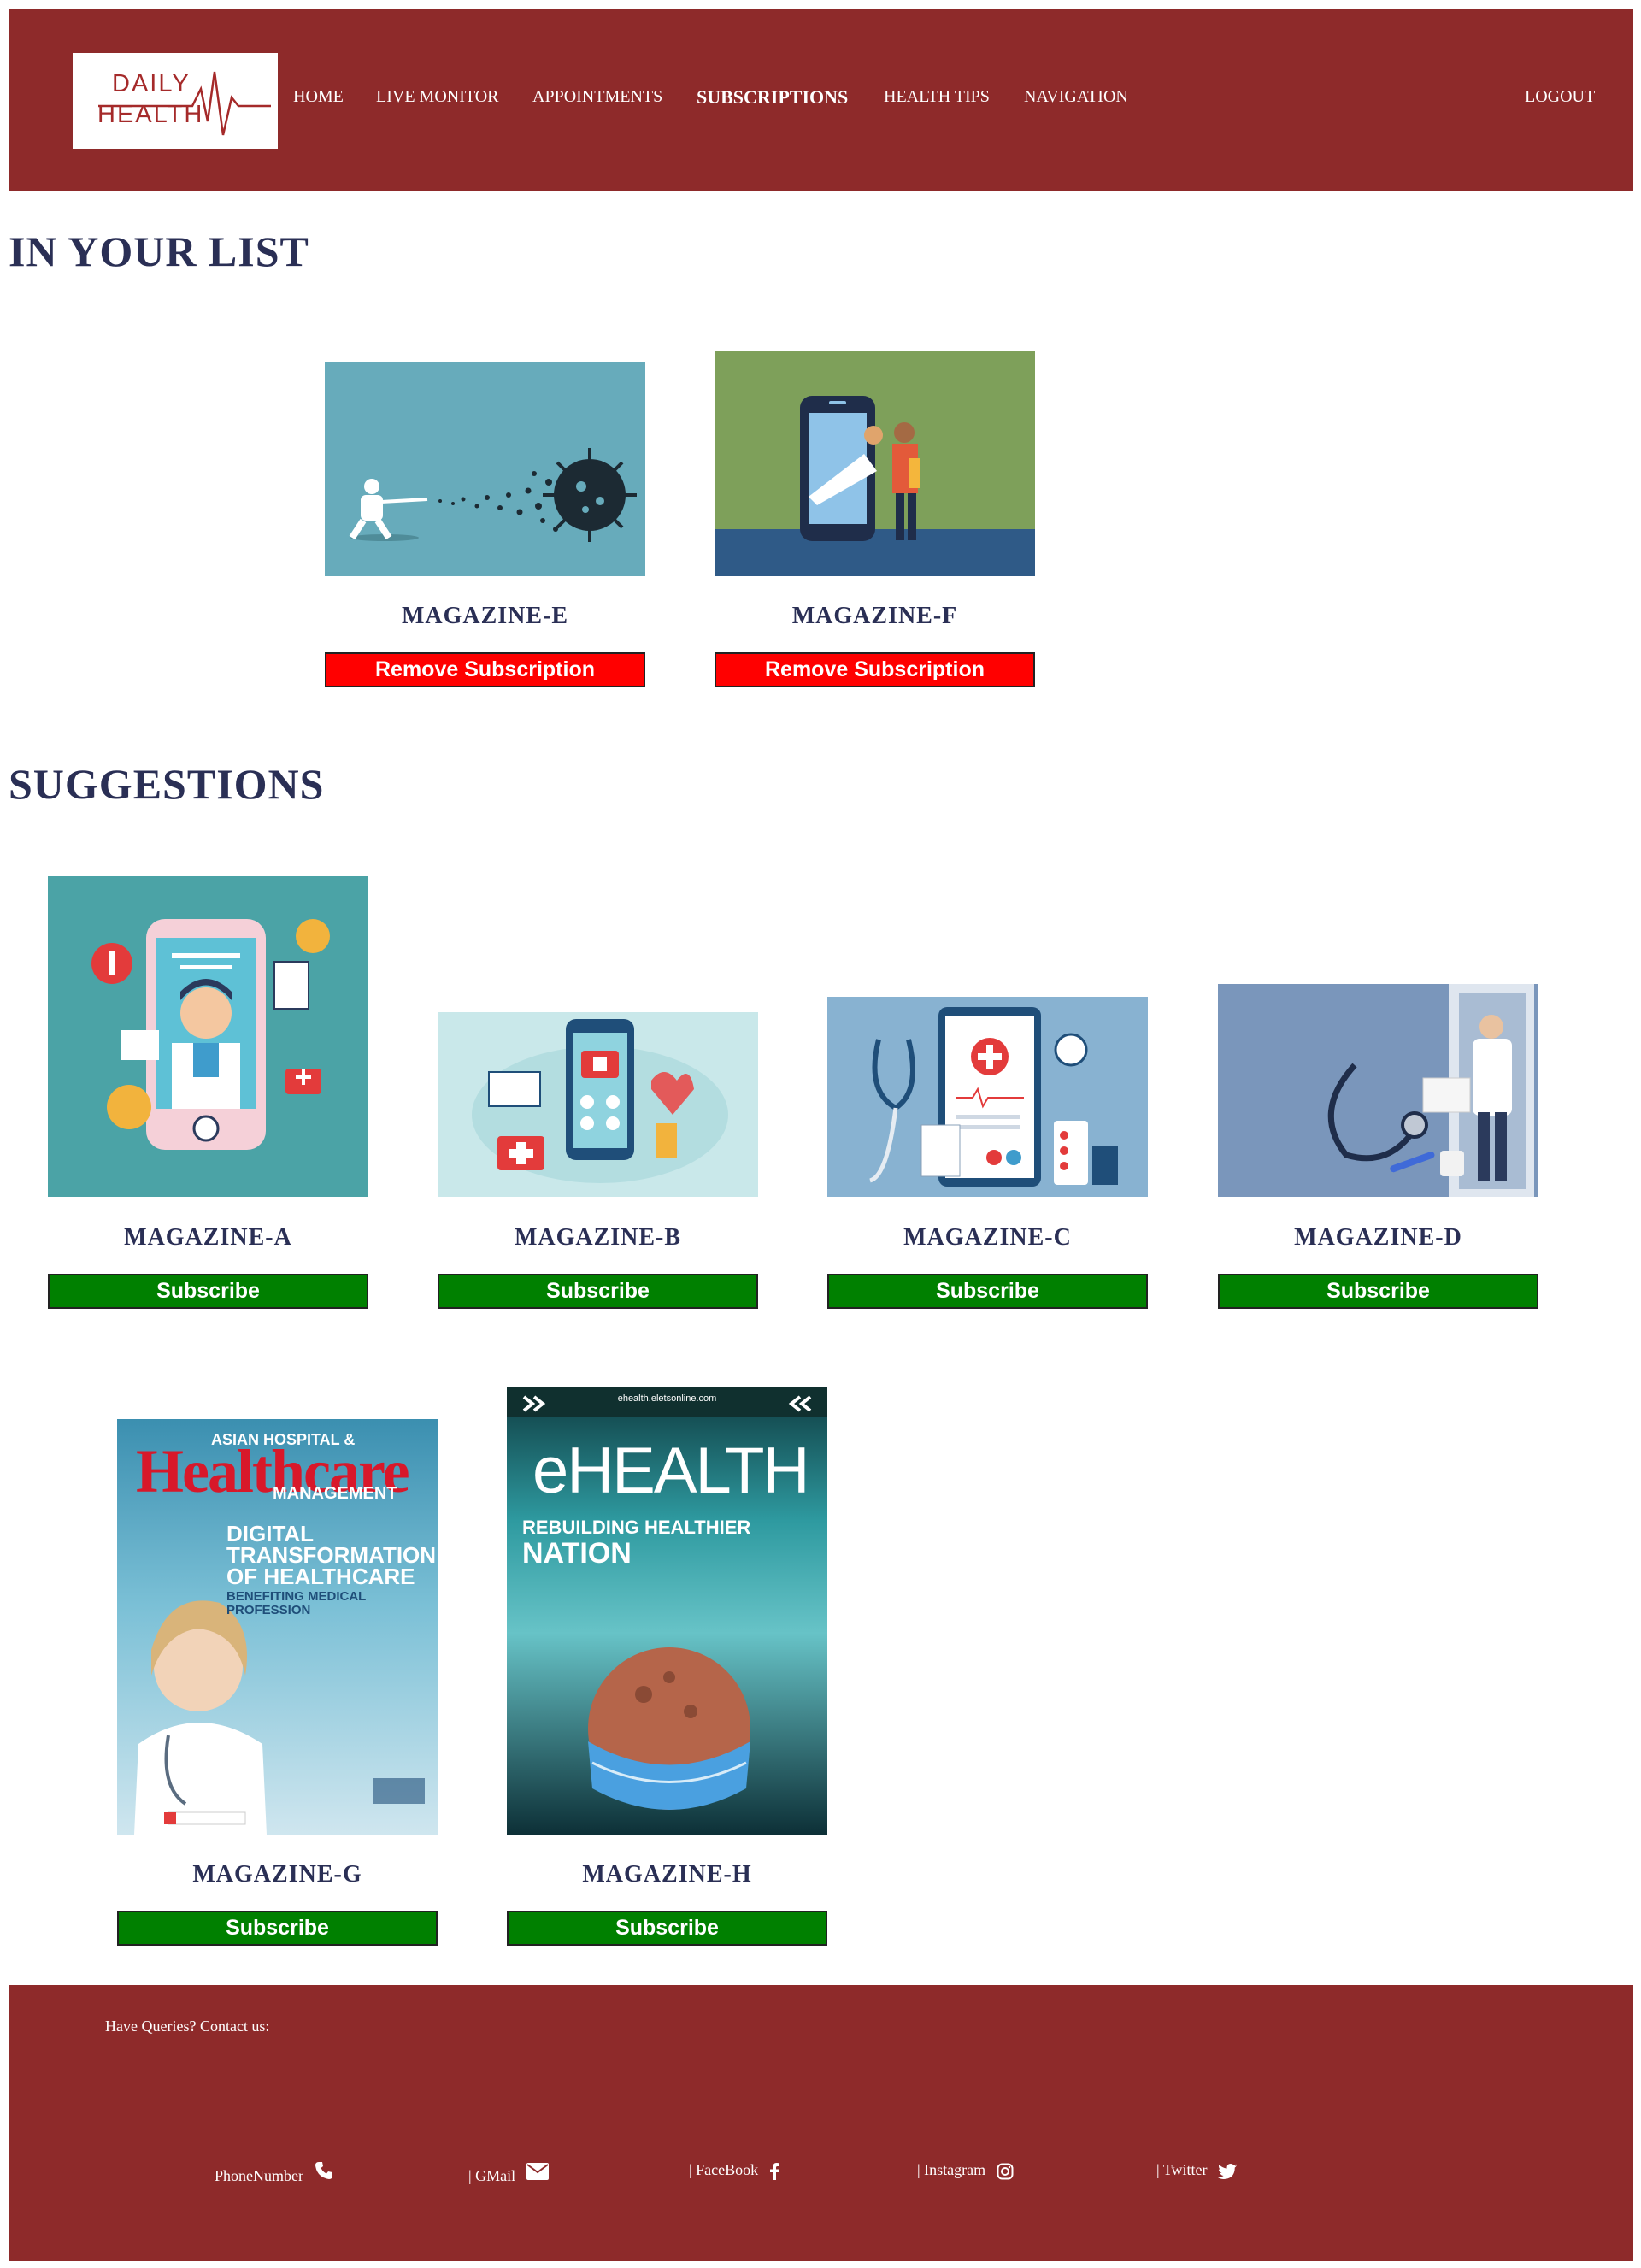  I want to click on subscribe-button-h: Subscribe, so click(667, 1929).